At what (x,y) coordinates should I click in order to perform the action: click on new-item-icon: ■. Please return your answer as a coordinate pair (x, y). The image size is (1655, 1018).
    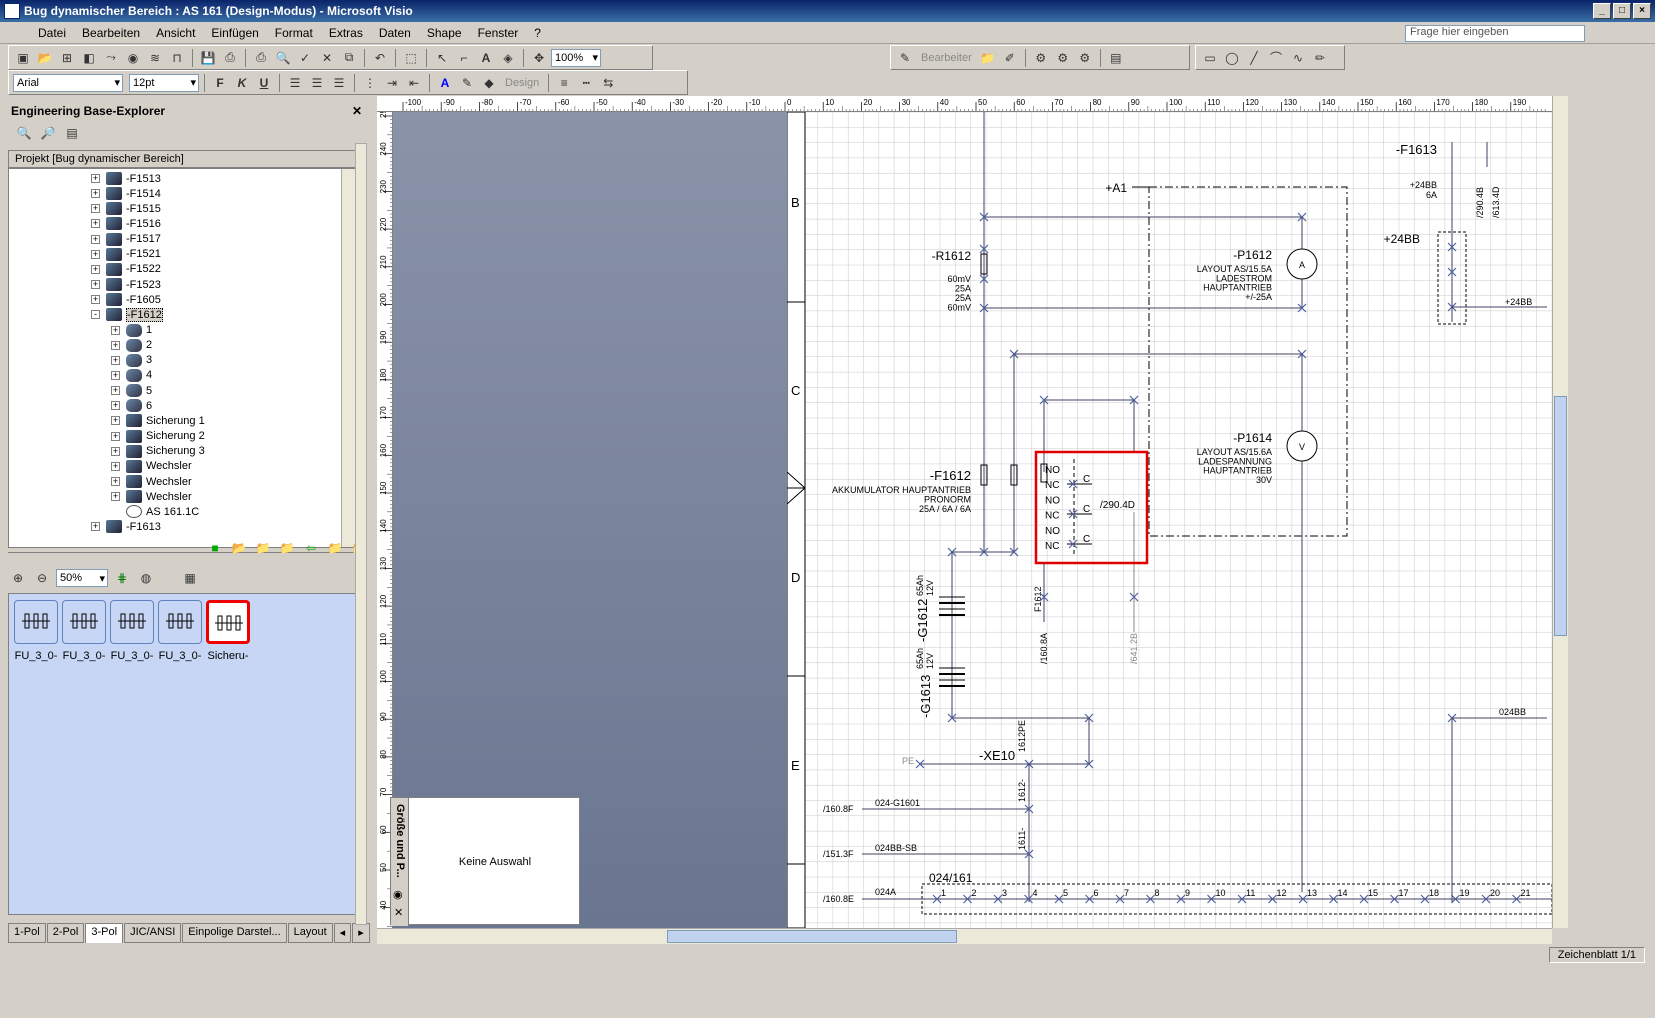
    Looking at the image, I should click on (215, 548).